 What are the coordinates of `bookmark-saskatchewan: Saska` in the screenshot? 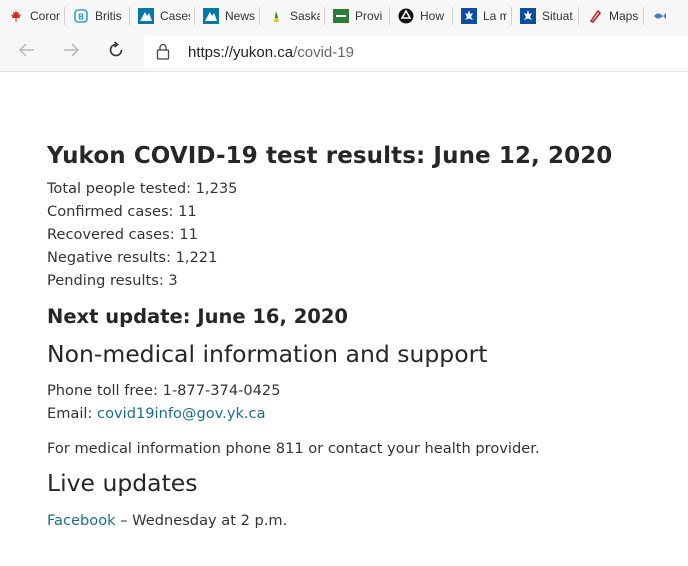 It's located at (292, 16).